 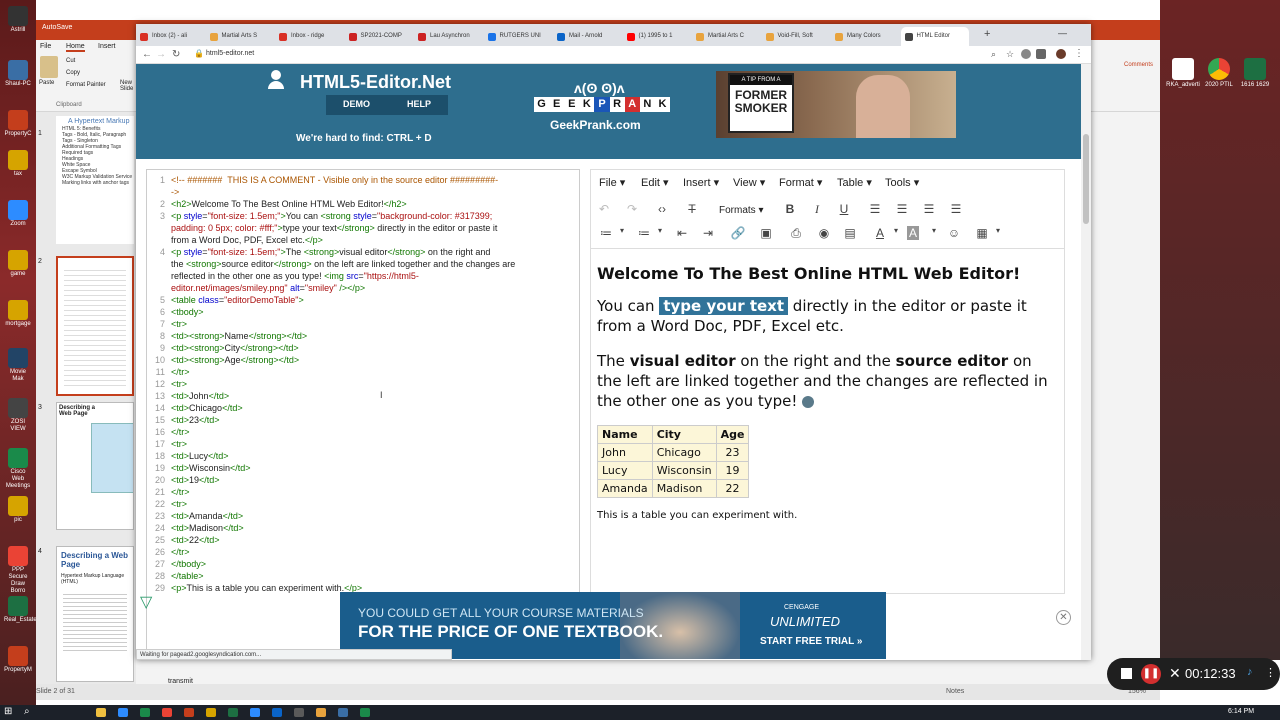 What do you see at coordinates (18, 264) in the screenshot?
I see `desktop-icon: game` at bounding box center [18, 264].